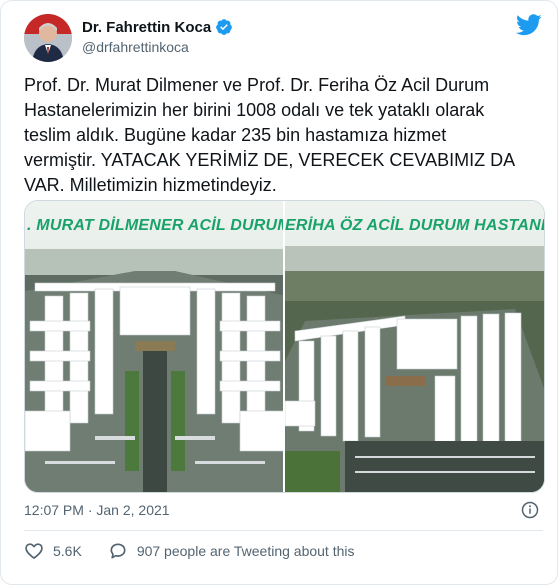 This screenshot has width=558, height=585. Describe the element at coordinates (133, 510) in the screenshot. I see `tweet-date: Jan 2, 2021` at that location.